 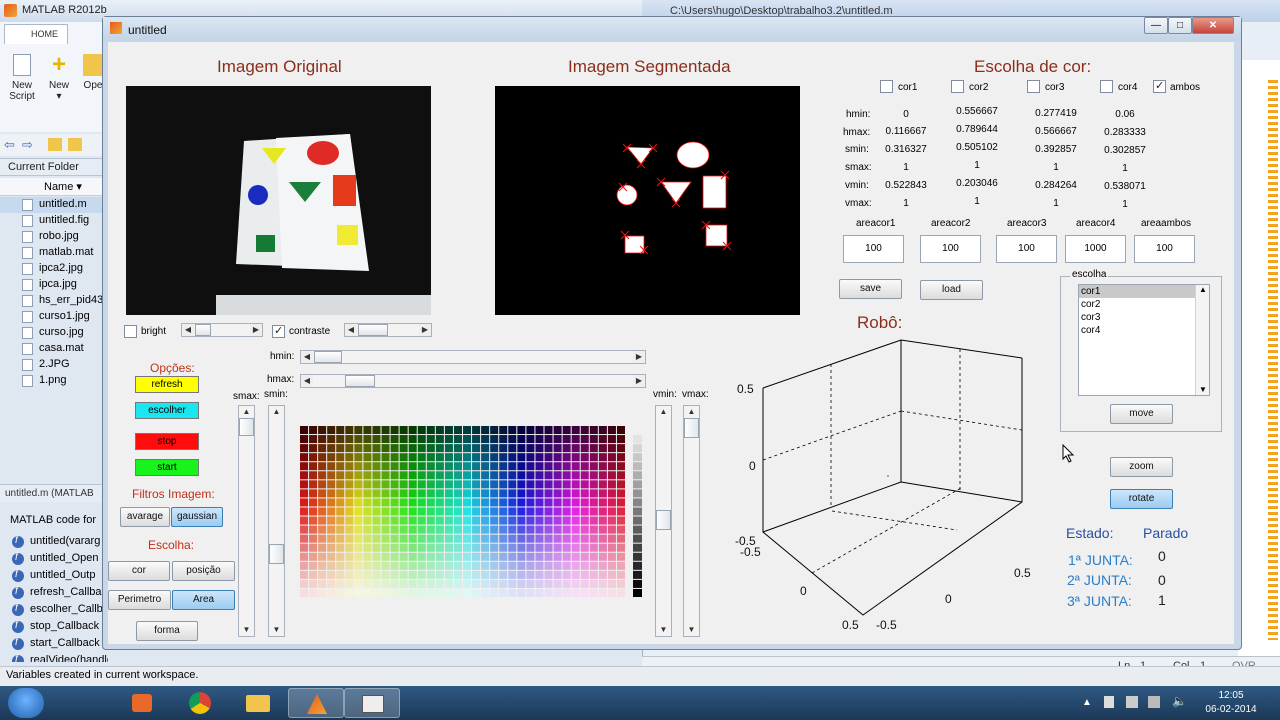 What do you see at coordinates (54, 333) in the screenshot?
I see `file-row: curso.jpg` at bounding box center [54, 333].